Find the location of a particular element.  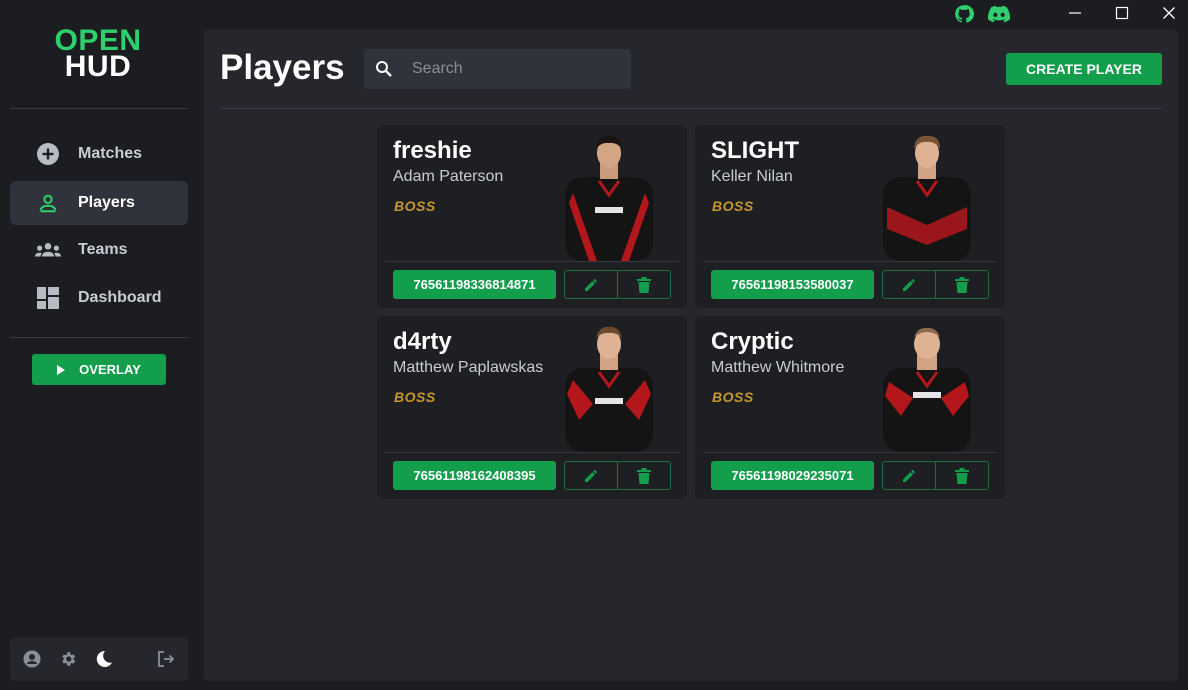

settings-icon is located at coordinates (68, 659).